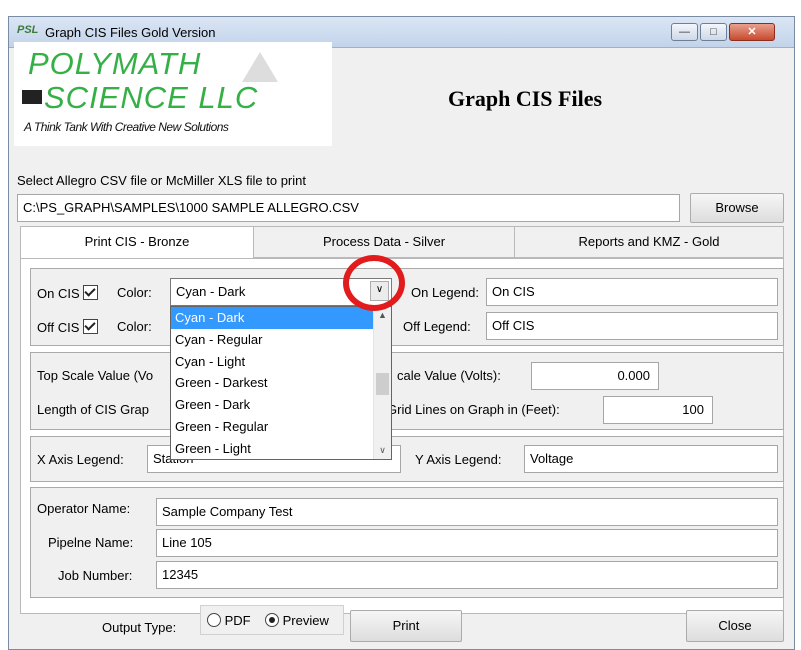  I want to click on dropdown-option: Cyan - Dark, so click(281, 318).